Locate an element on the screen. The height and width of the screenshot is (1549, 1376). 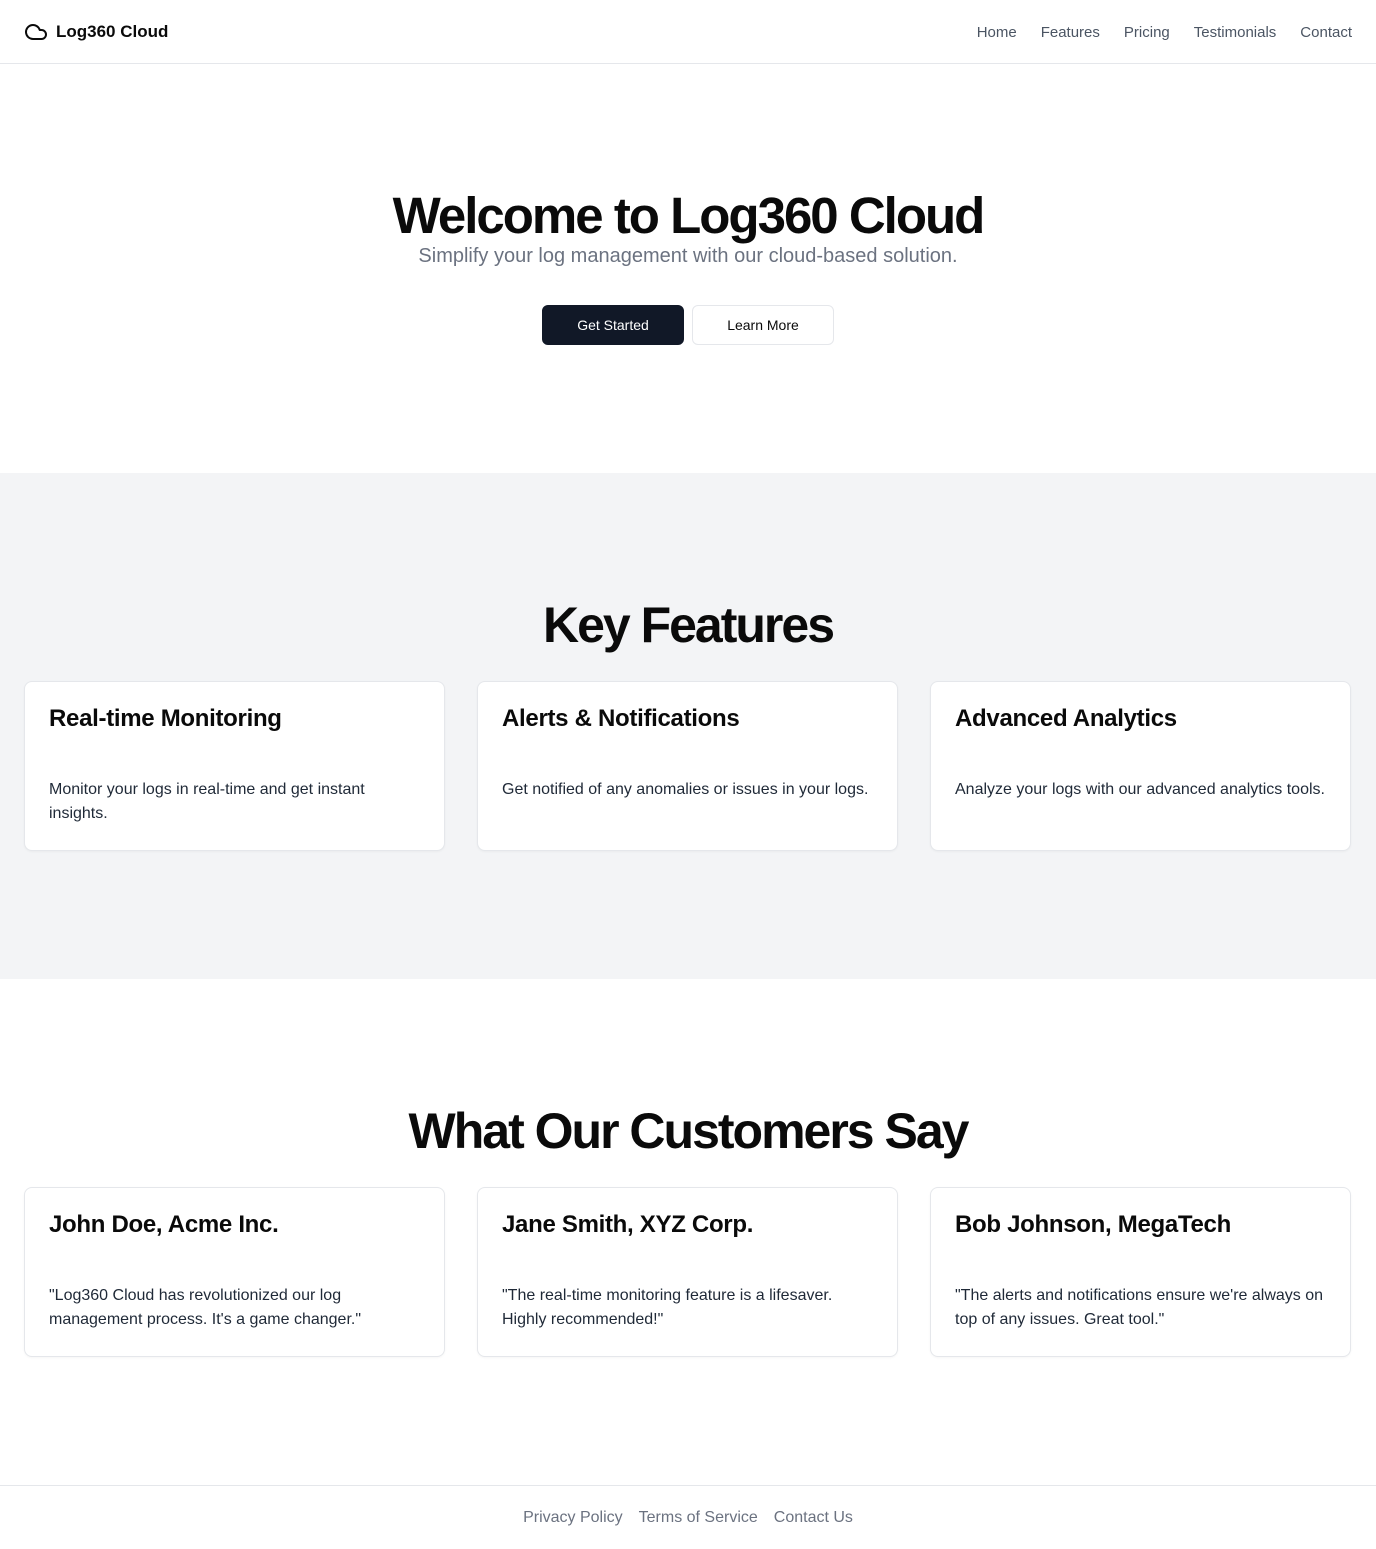
footer-link-contact-us: Contact Us is located at coordinates (813, 1518).